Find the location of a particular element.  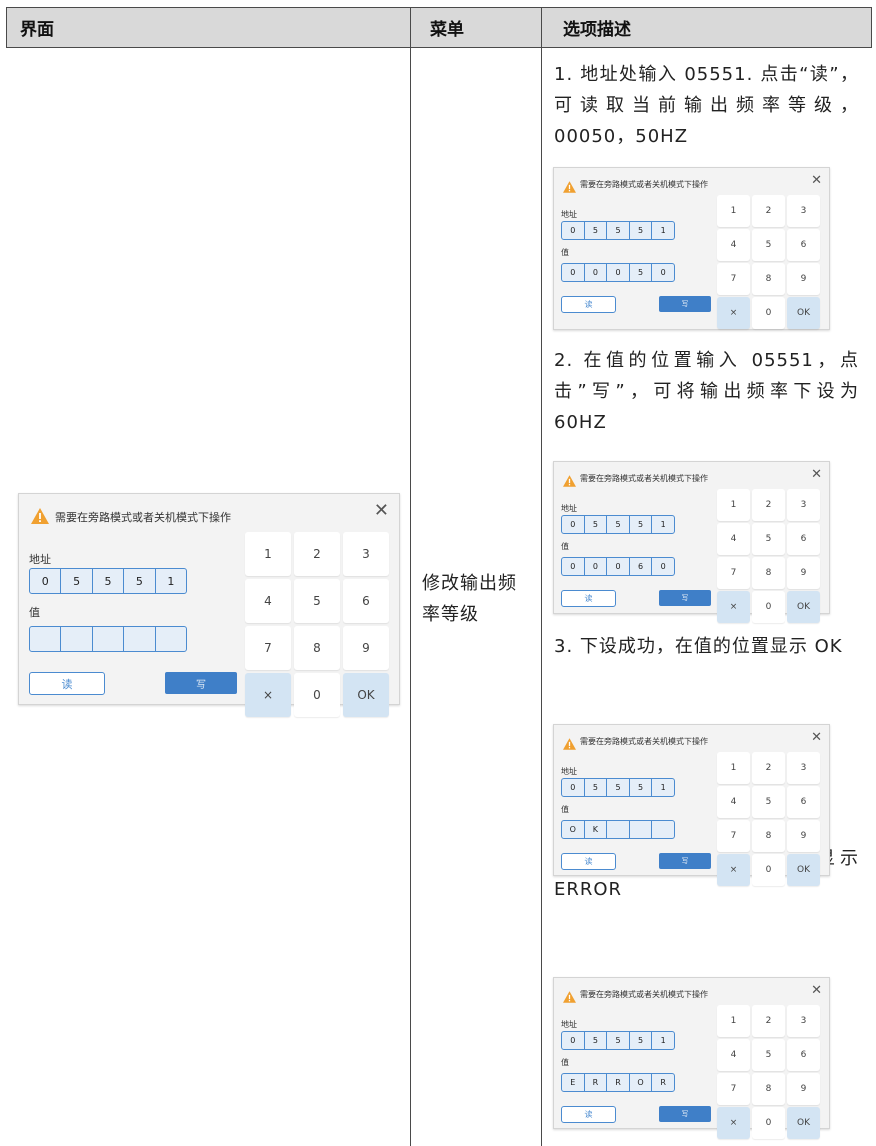

value-field: 00060 is located at coordinates (618, 566).